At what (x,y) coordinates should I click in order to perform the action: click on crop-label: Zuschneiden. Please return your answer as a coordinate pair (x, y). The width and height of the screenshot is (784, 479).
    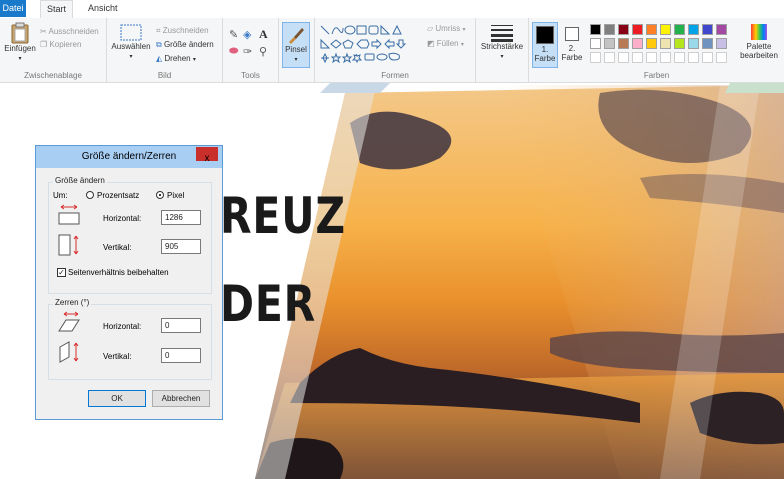
    Looking at the image, I should click on (185, 30).